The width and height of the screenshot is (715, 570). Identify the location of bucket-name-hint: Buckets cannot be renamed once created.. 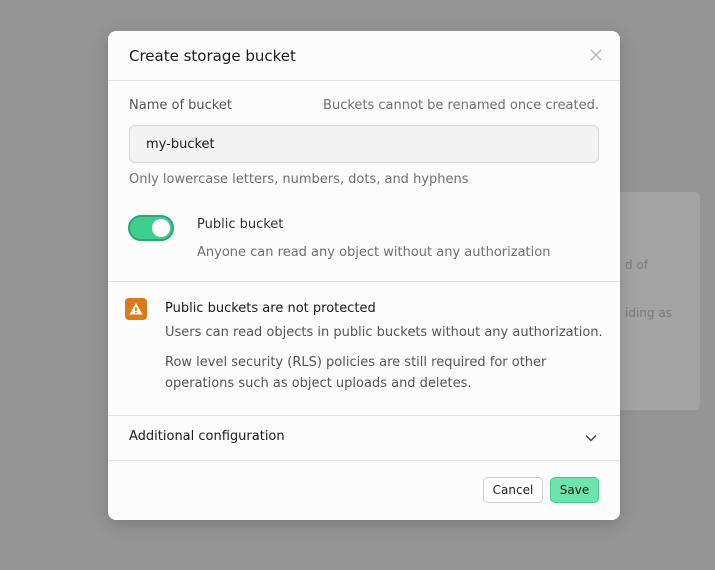
(461, 105).